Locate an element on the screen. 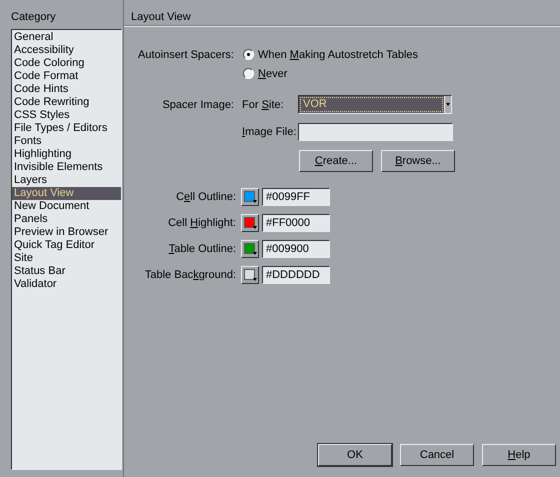 This screenshot has height=477, width=560. color-hex-field: #DDDDDD is located at coordinates (296, 275).